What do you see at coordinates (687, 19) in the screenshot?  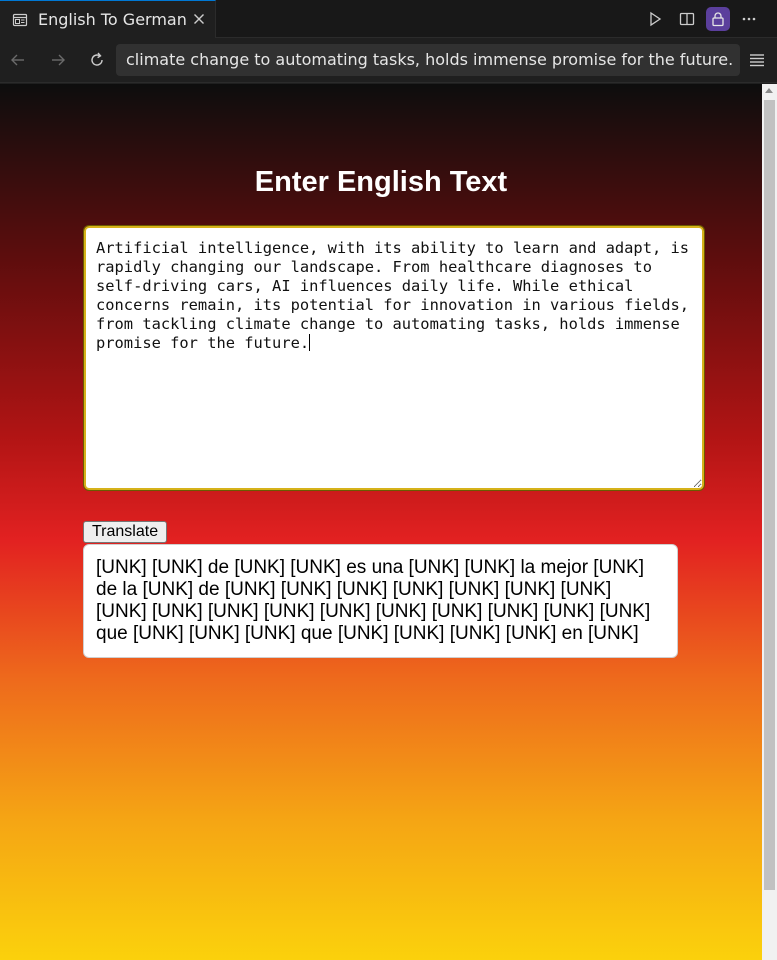 I see `split-editor-icon` at bounding box center [687, 19].